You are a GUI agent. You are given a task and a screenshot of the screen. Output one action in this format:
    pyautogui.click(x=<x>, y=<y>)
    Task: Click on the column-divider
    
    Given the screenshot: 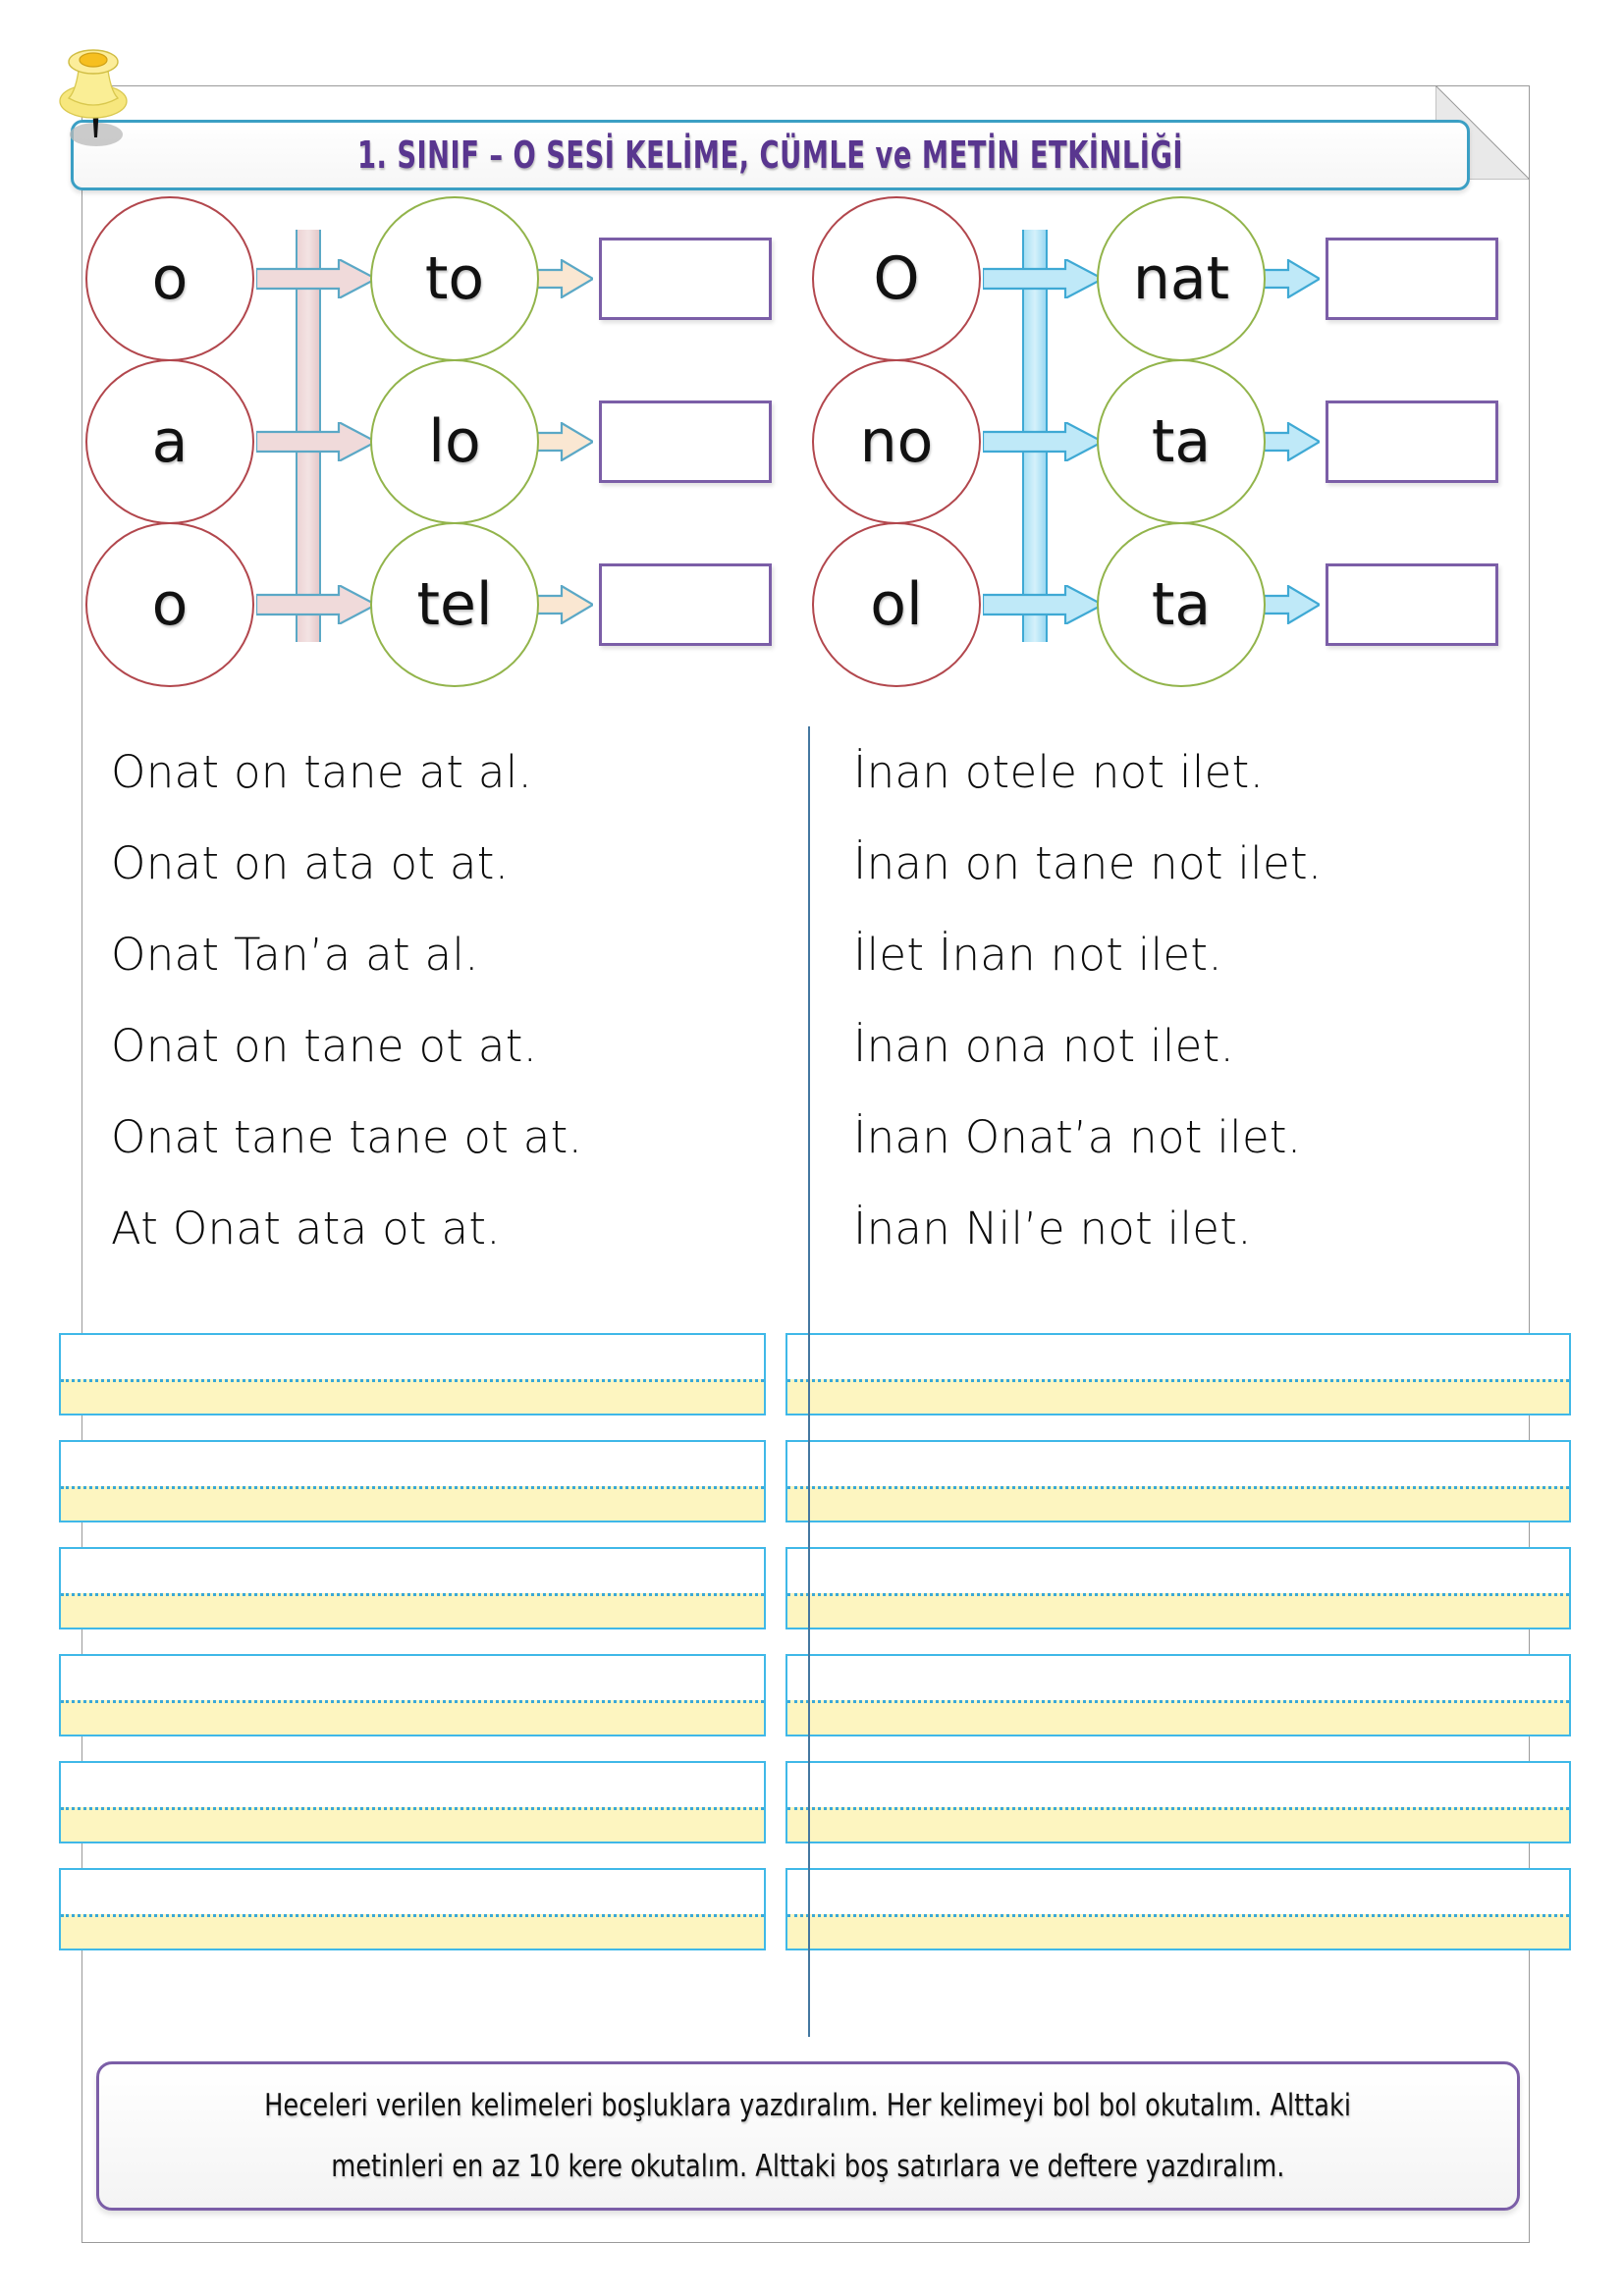 What is the action you would take?
    pyautogui.click(x=809, y=1381)
    